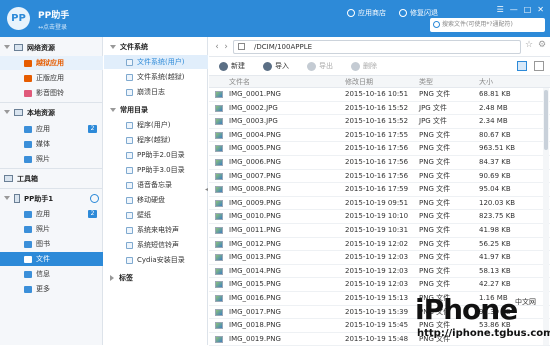  I want to click on file-date: 2015-10-16 17:56, so click(377, 162).